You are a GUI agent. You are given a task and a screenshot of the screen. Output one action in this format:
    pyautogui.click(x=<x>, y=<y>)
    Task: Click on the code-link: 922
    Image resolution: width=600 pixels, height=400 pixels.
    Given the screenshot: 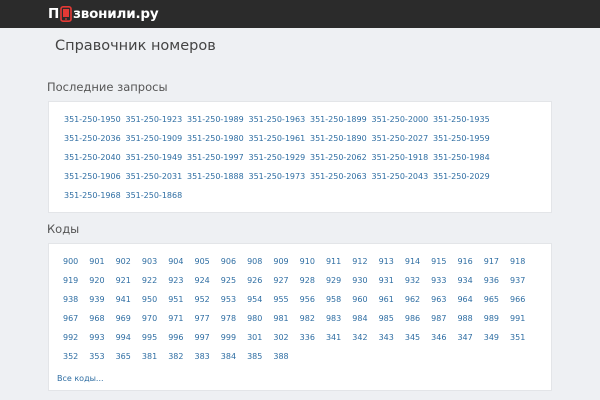 What is the action you would take?
    pyautogui.click(x=155, y=284)
    